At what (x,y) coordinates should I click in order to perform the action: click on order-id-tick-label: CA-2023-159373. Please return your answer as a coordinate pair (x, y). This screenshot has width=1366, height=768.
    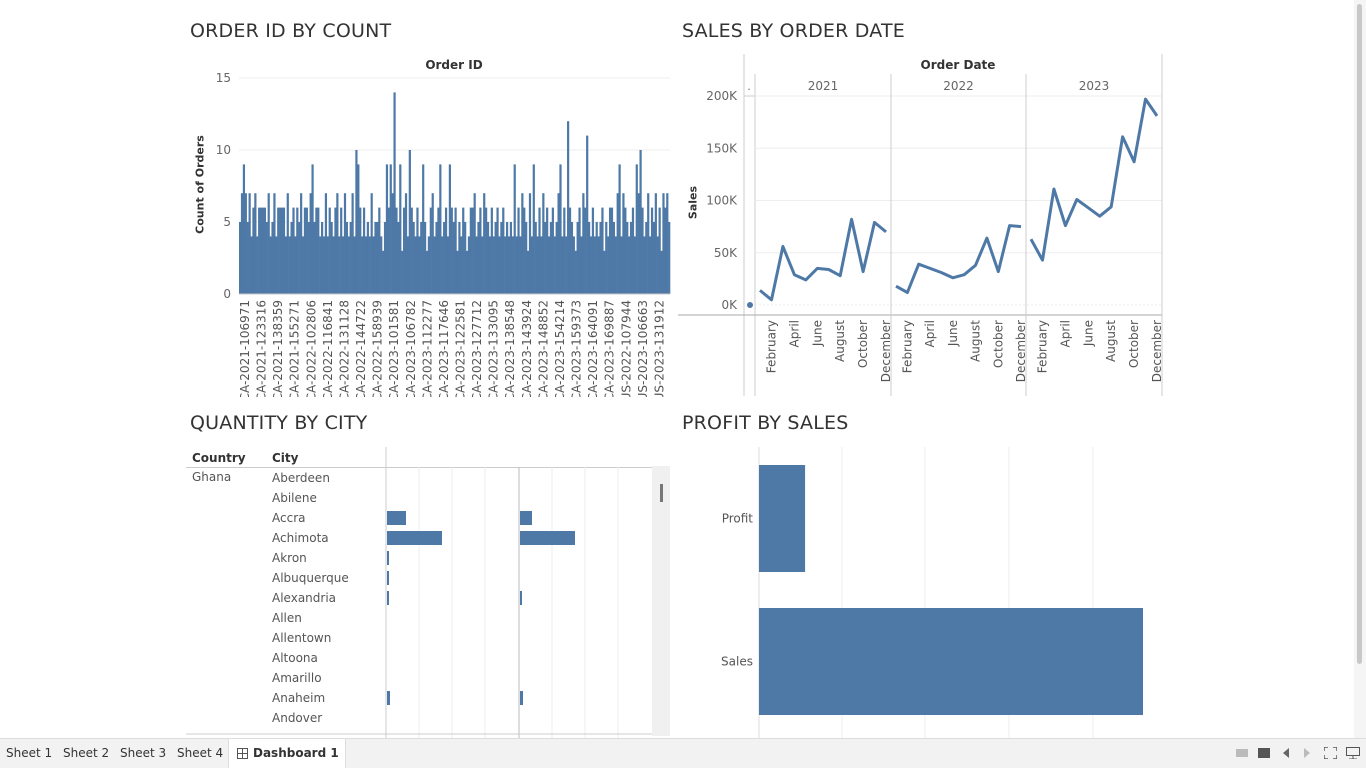
    Looking at the image, I should click on (577, 348).